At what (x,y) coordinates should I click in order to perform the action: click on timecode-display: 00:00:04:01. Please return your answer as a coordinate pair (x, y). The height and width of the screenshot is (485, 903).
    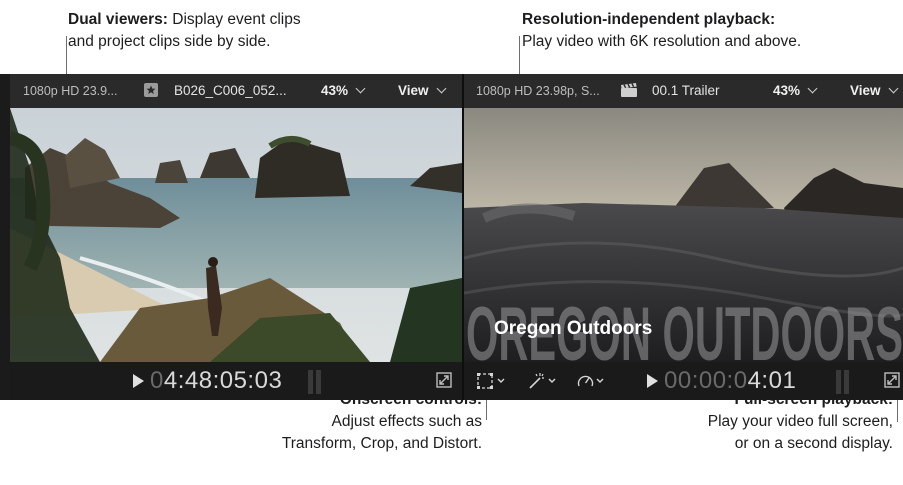
    Looking at the image, I should click on (730, 381).